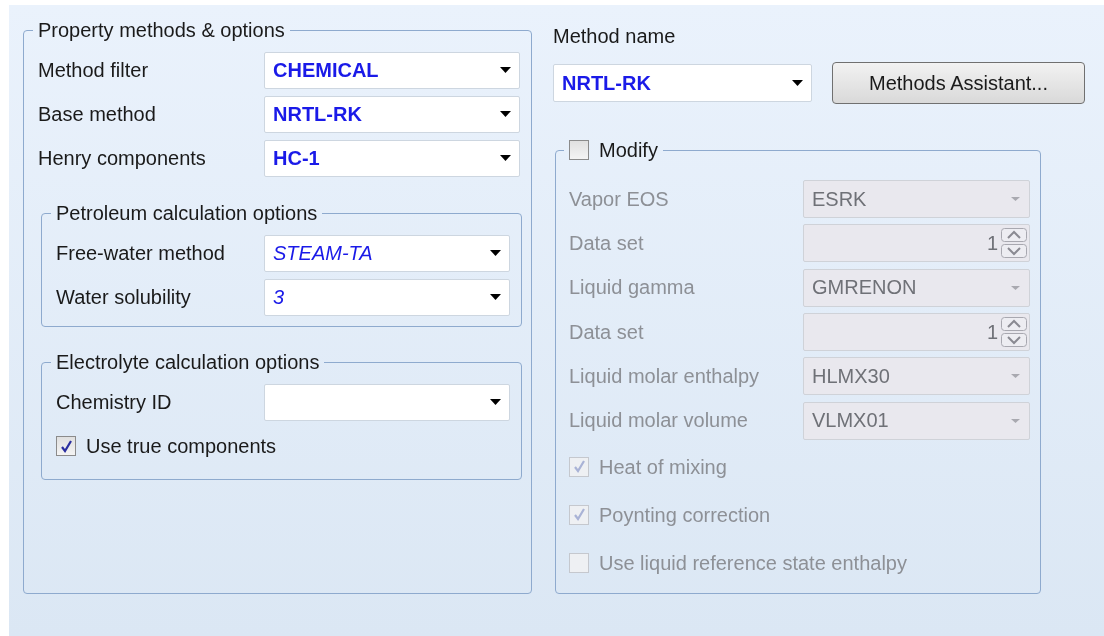 The height and width of the screenshot is (636, 1104). I want to click on group-title: Property methods & options, so click(161, 30).